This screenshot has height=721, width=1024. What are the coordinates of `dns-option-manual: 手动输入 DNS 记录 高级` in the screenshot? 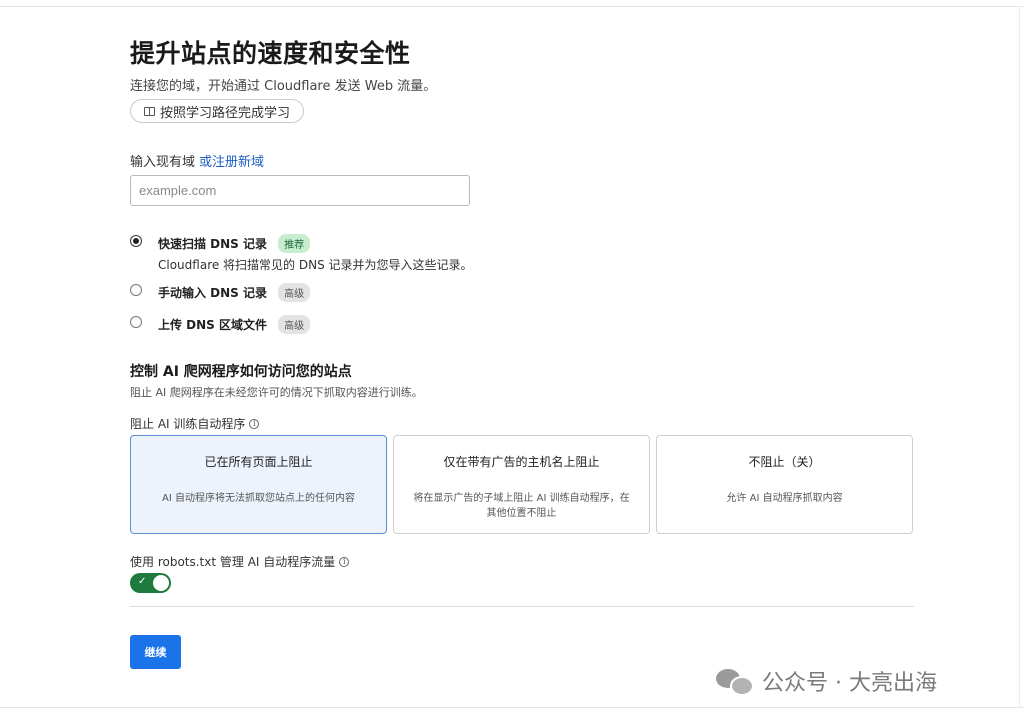 It's located at (220, 292).